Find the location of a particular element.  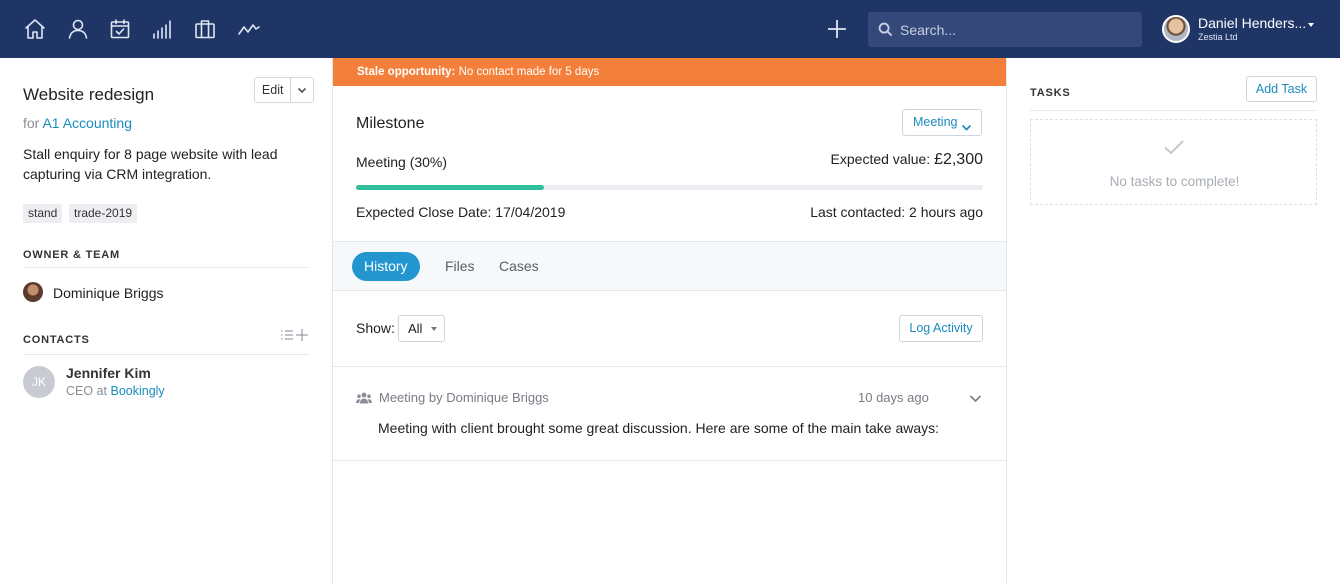

top-navigation-bar: Daniel Henders... Zestia Ltd is located at coordinates (670, 29).